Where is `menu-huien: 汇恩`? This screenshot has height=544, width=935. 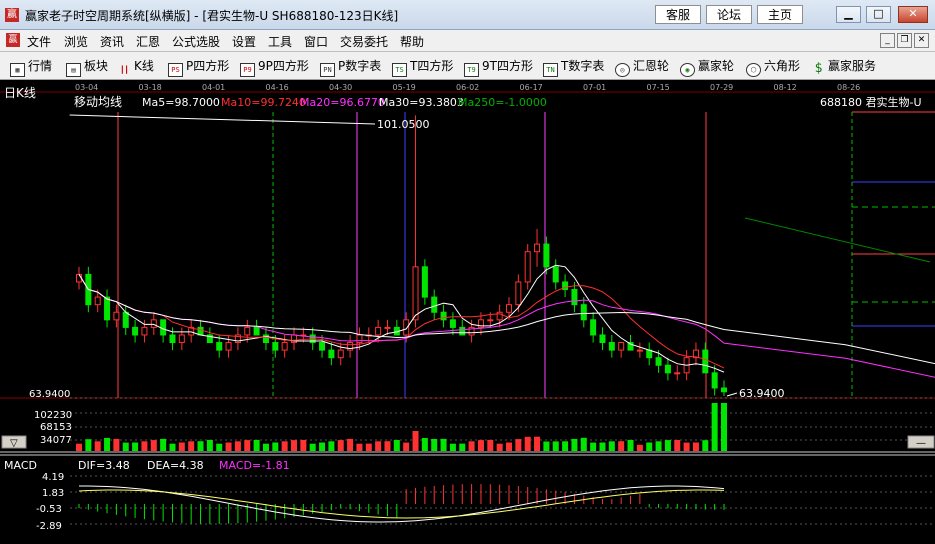 menu-huien: 汇恩 is located at coordinates (148, 41).